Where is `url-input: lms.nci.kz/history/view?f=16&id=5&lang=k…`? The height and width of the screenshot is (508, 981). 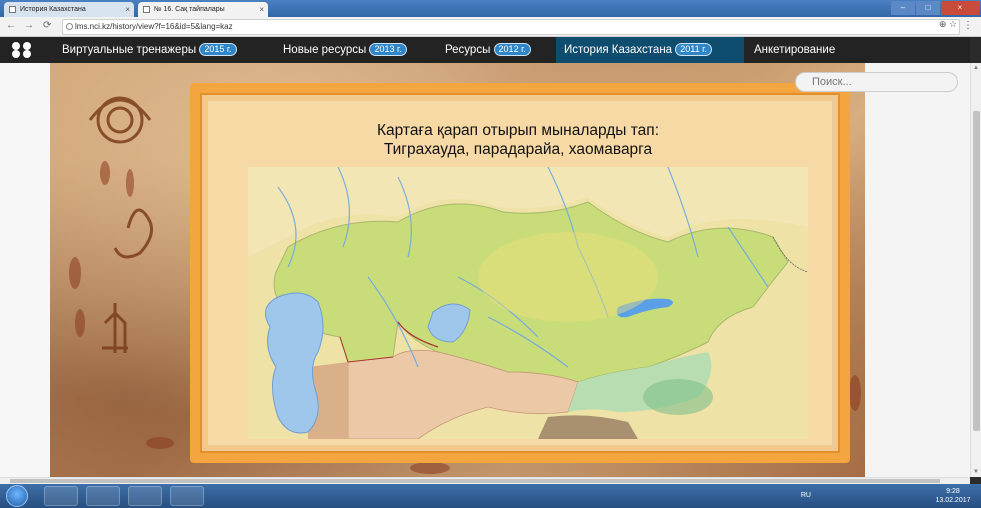
url-input: lms.nci.kz/history/view?f=16&id=5&lang=k… is located at coordinates (511, 27).